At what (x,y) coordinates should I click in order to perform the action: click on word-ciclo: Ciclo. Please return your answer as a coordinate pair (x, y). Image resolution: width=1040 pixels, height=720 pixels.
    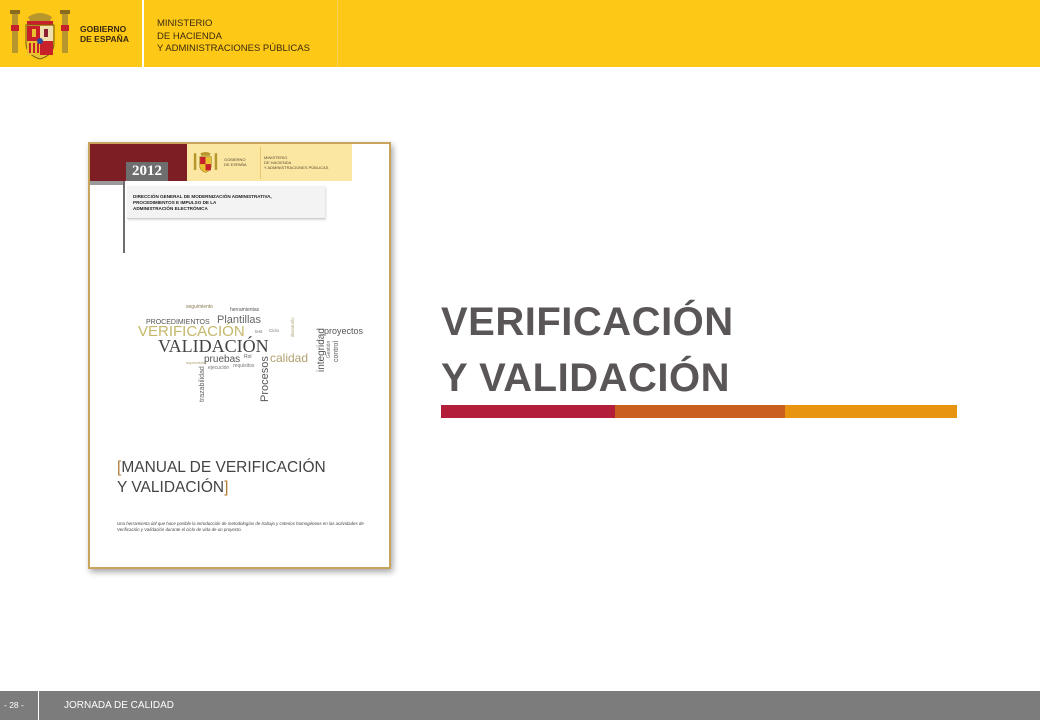
    Looking at the image, I should click on (274, 330).